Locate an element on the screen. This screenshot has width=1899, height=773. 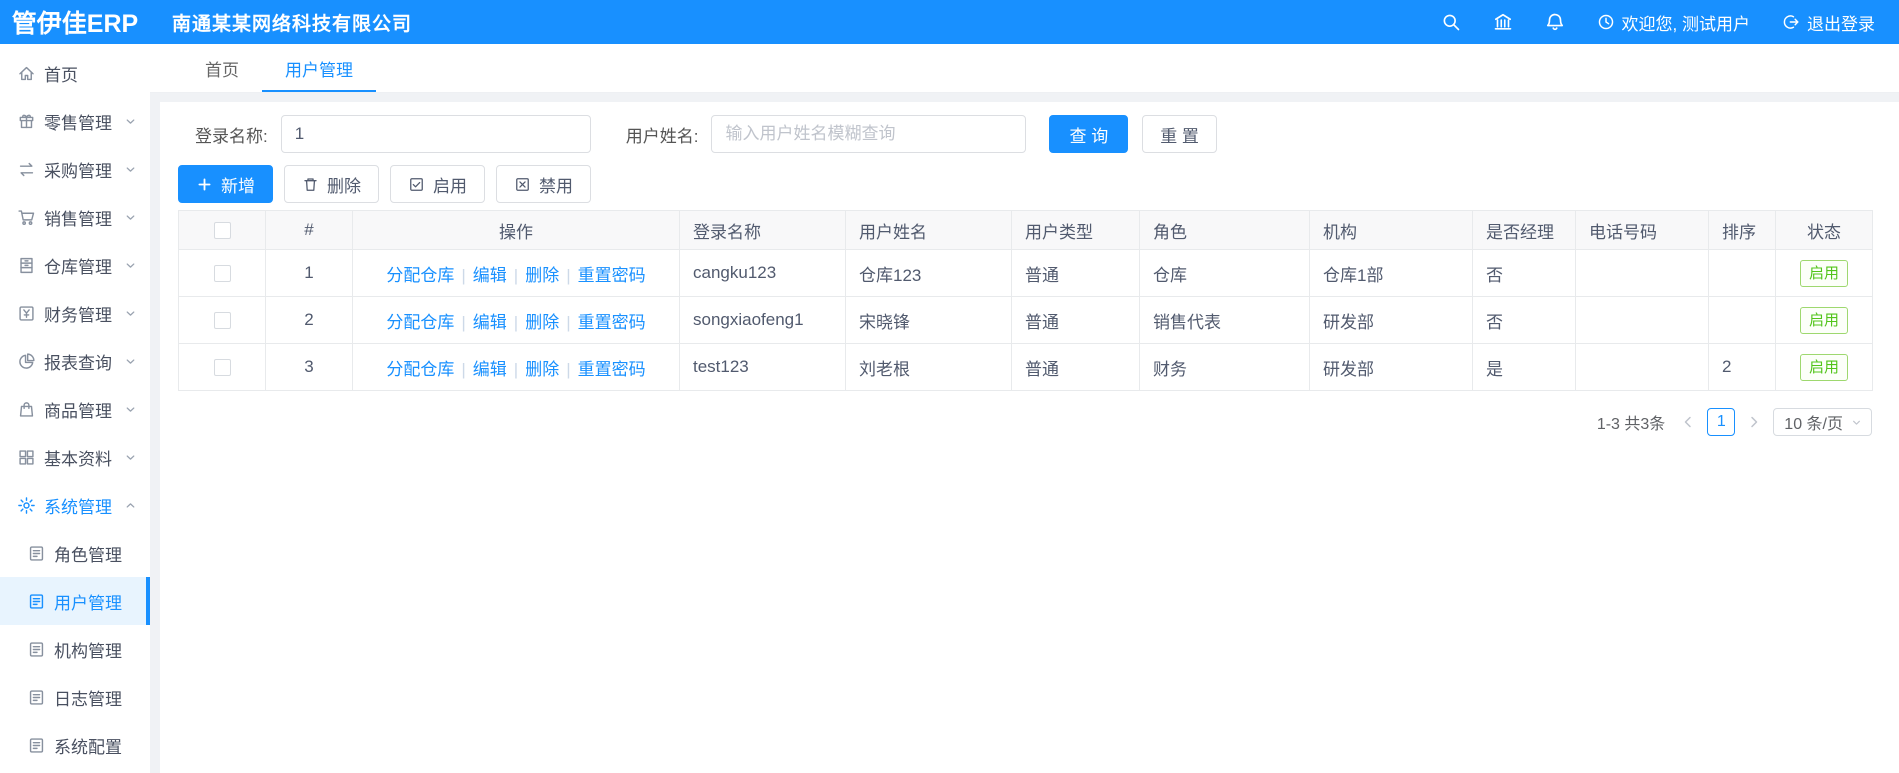
add-button: 新增 is located at coordinates (225, 184).